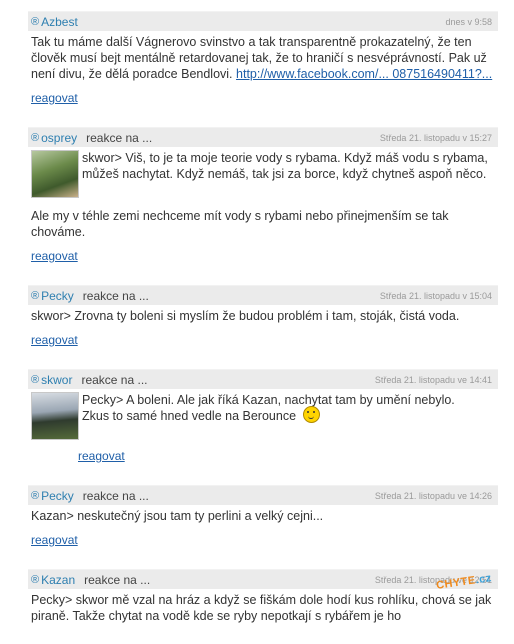  I want to click on author: ® osprey, so click(54, 138).